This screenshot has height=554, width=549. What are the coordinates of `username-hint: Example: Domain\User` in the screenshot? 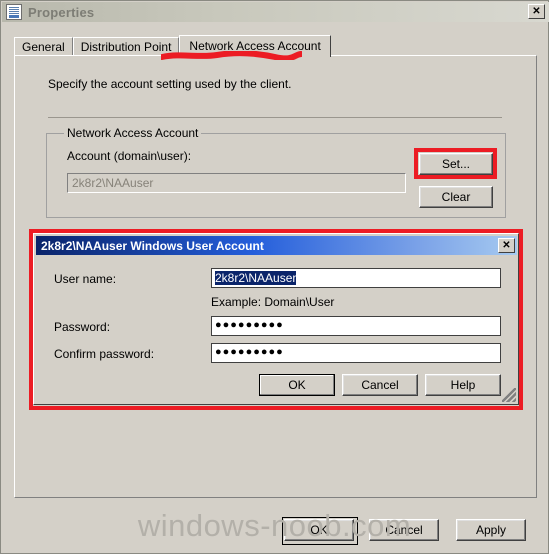 It's located at (273, 302).